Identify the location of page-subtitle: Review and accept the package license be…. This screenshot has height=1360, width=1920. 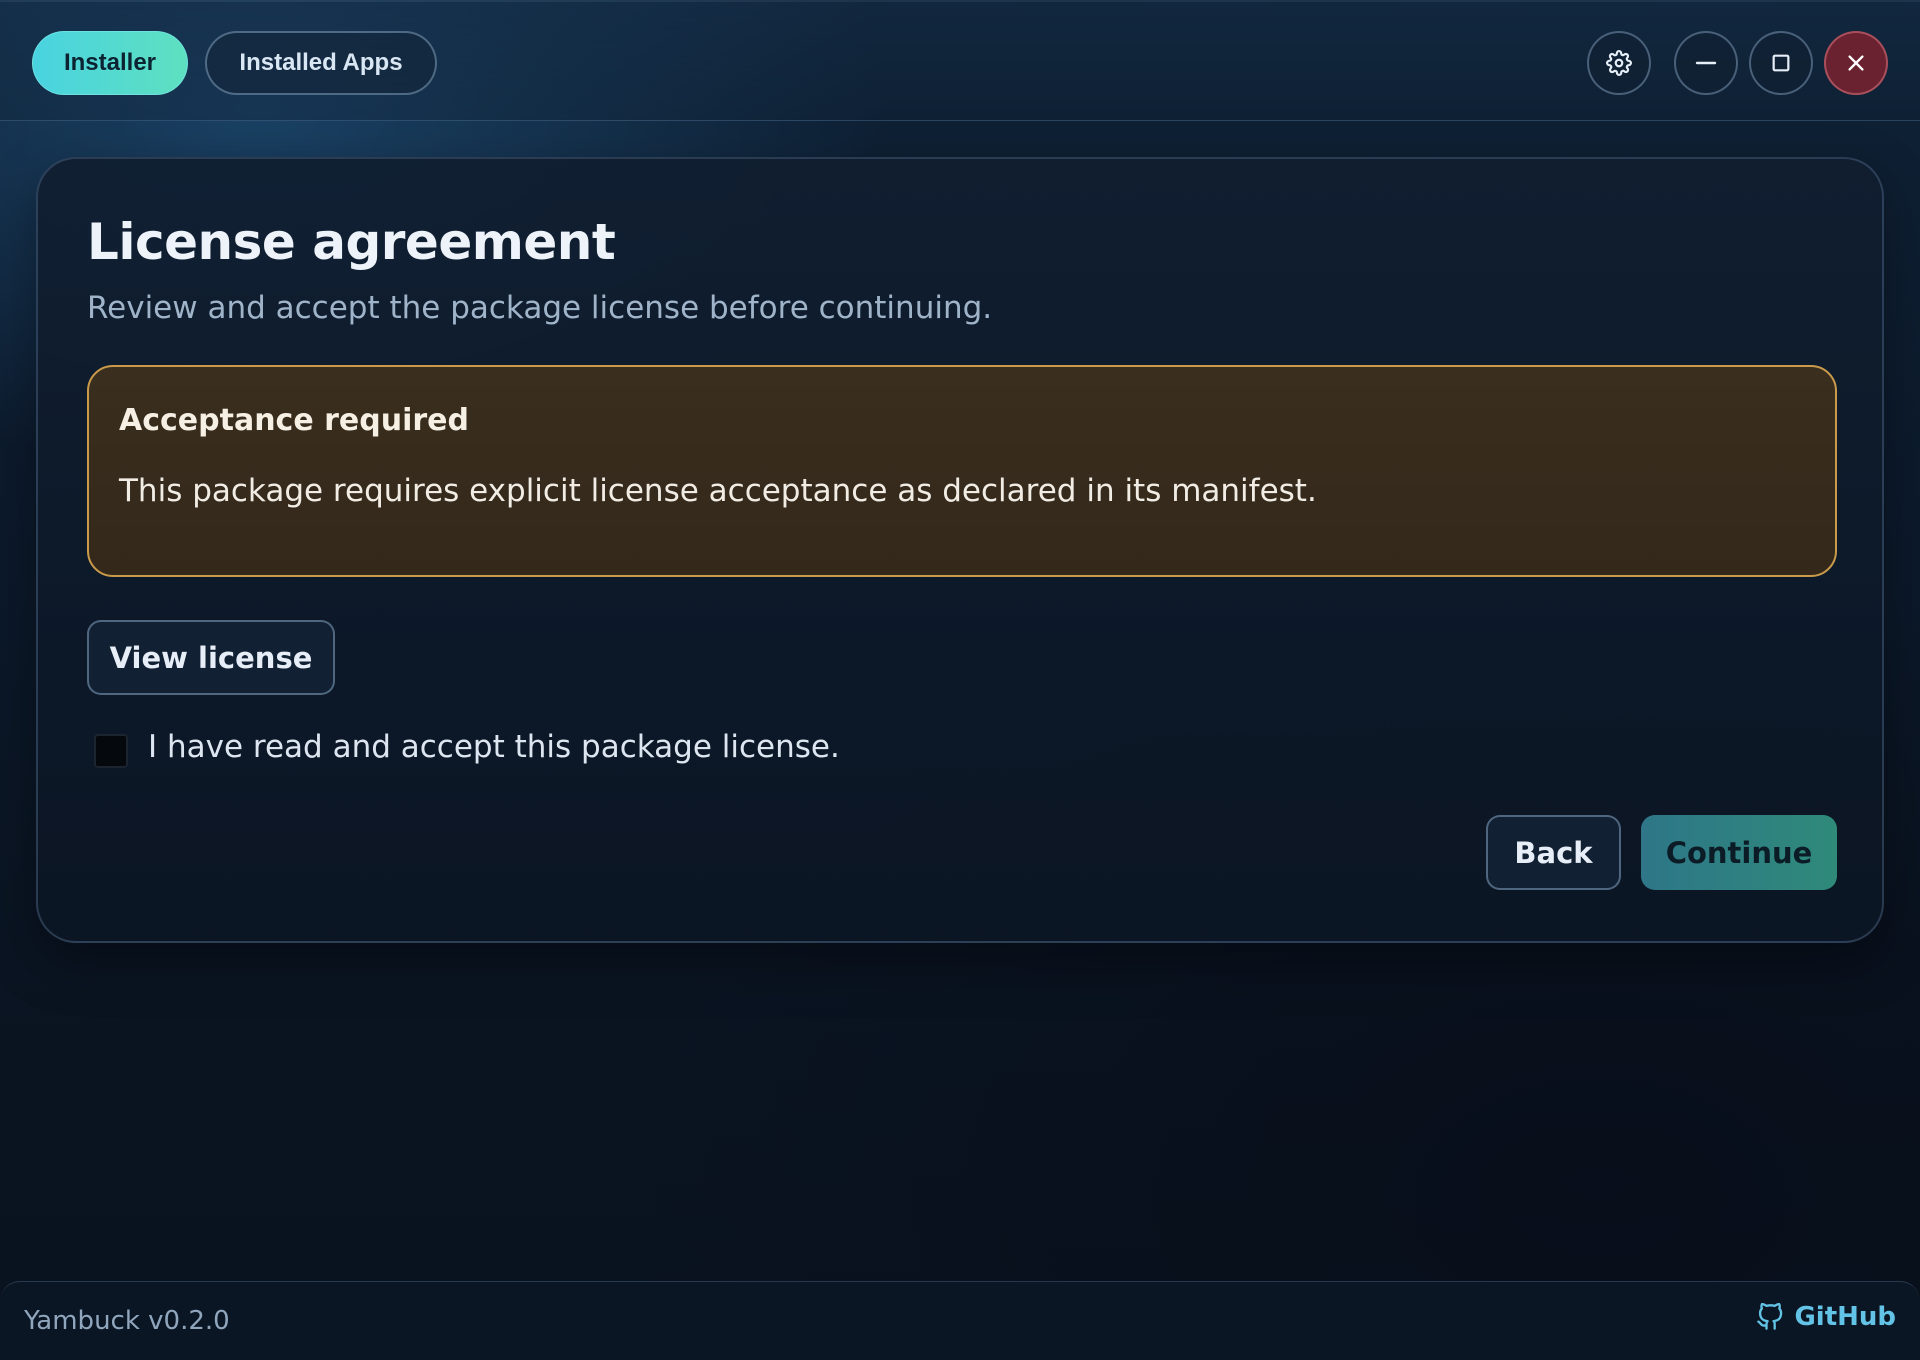
(540, 308).